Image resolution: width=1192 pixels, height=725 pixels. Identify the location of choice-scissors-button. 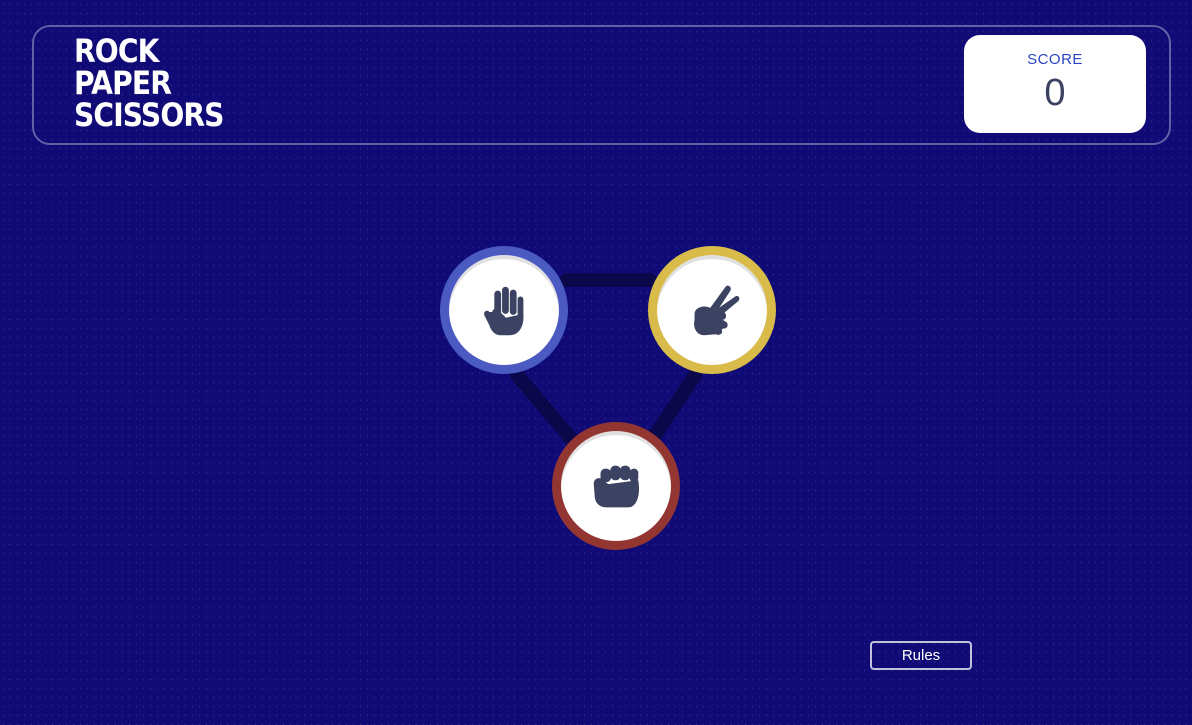
(712, 310).